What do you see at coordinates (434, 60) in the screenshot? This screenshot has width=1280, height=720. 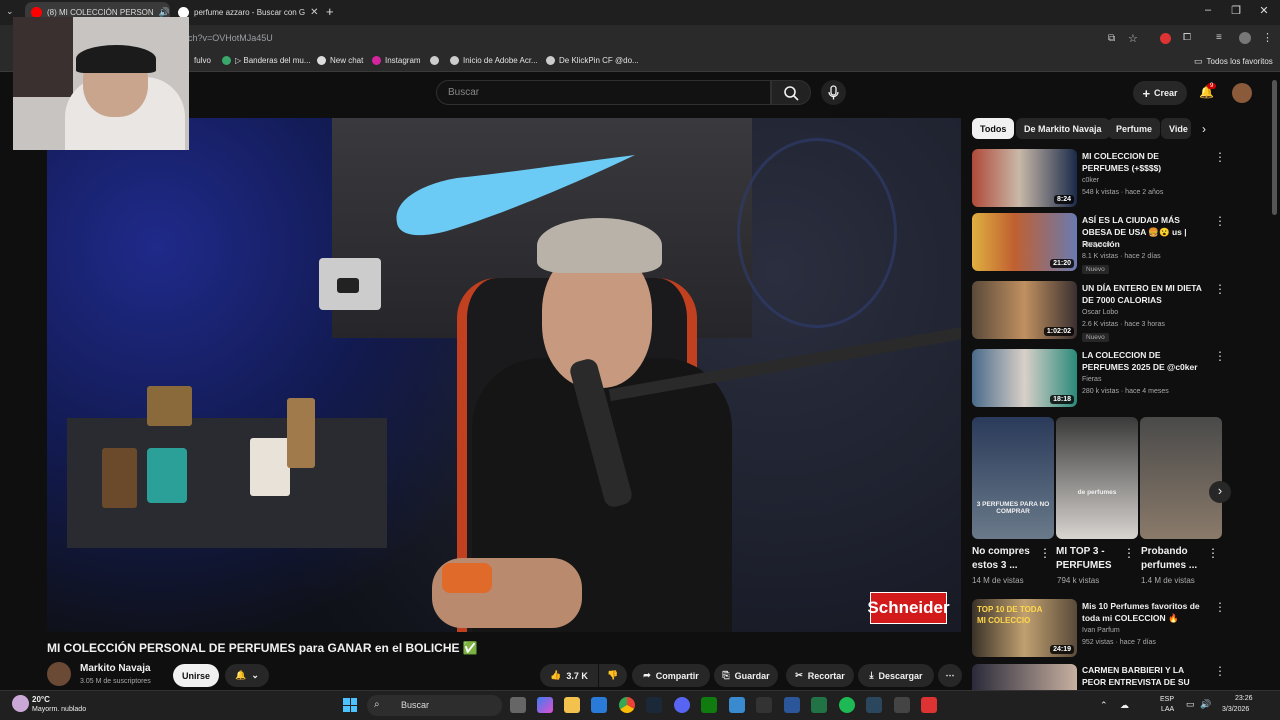 I see `bookmark-item` at bounding box center [434, 60].